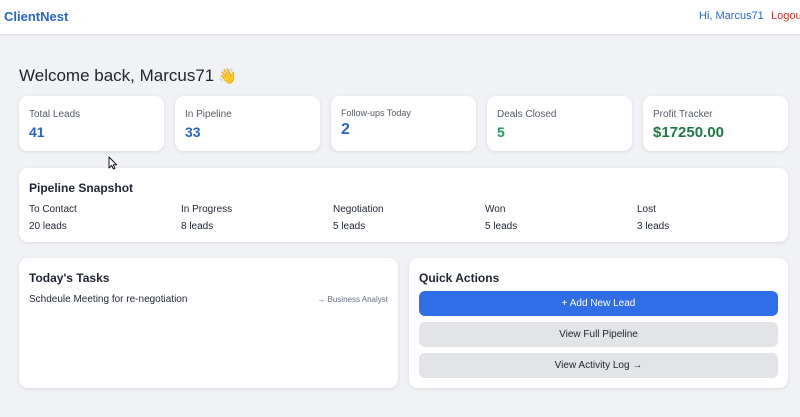 This screenshot has width=800, height=417. Describe the element at coordinates (208, 114) in the screenshot. I see `stat-label: In Pipeline` at that location.